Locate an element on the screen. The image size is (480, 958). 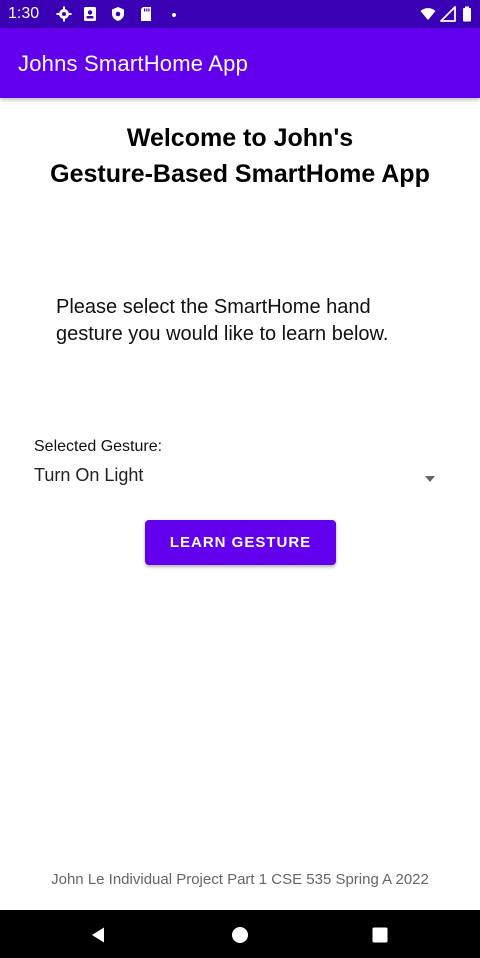
settings-icon is located at coordinates (64, 14).